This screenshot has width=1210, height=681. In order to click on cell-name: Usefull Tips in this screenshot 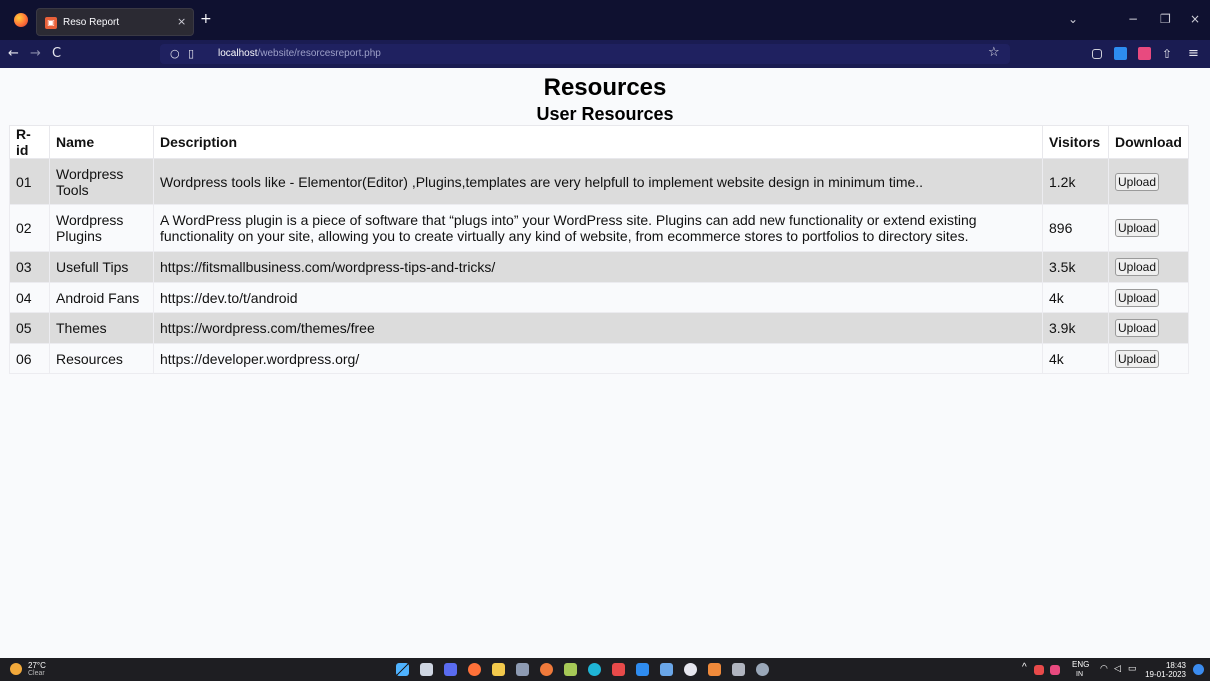, I will do `click(101, 267)`.